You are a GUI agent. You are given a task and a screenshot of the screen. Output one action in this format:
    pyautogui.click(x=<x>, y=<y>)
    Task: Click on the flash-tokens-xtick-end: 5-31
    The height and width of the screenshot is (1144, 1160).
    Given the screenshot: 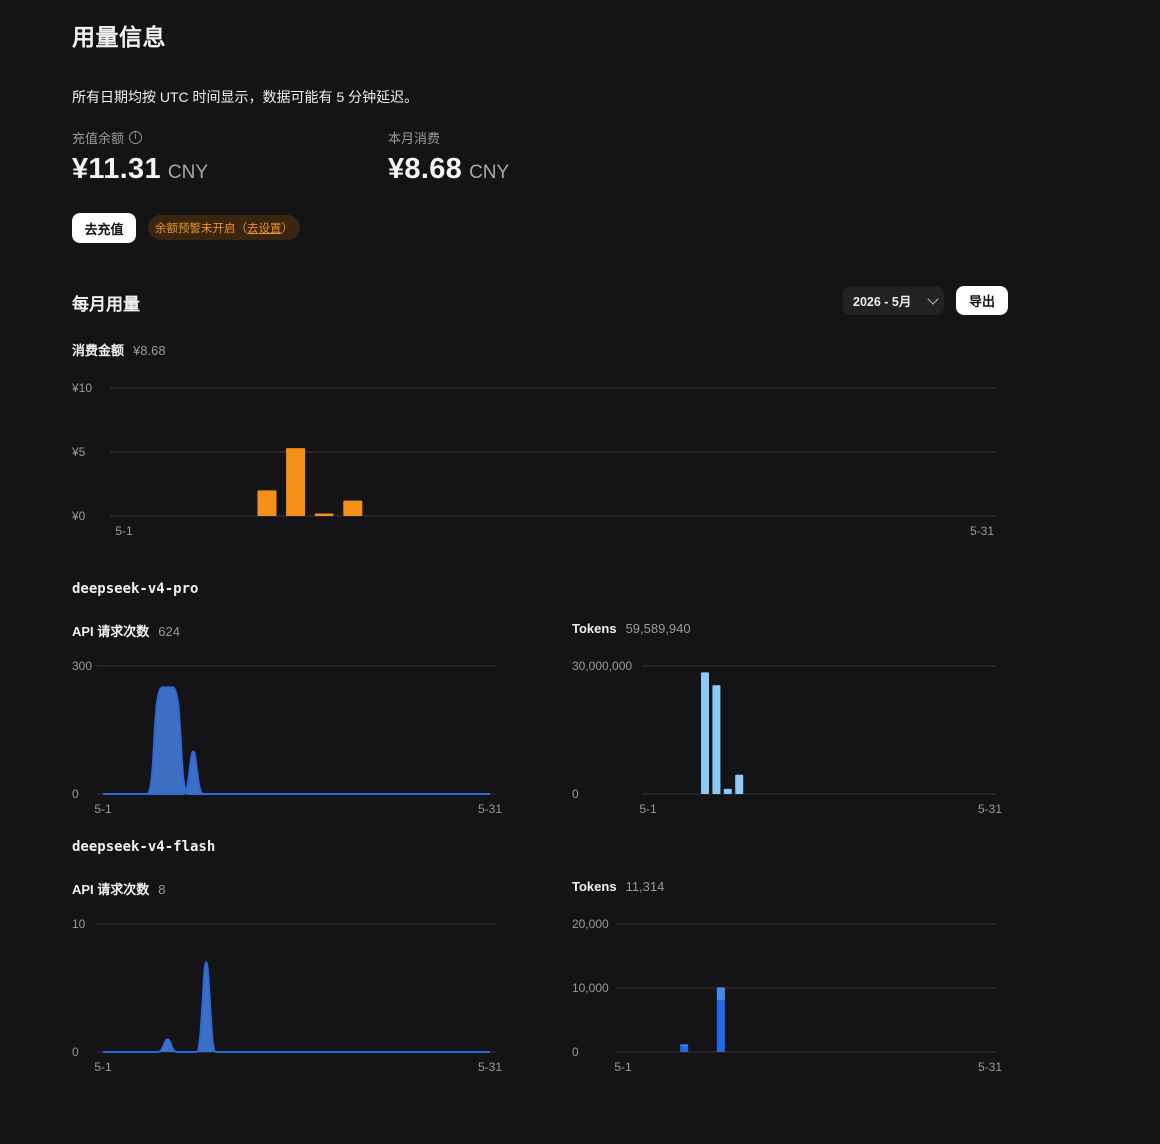 What is the action you would take?
    pyautogui.click(x=990, y=1067)
    